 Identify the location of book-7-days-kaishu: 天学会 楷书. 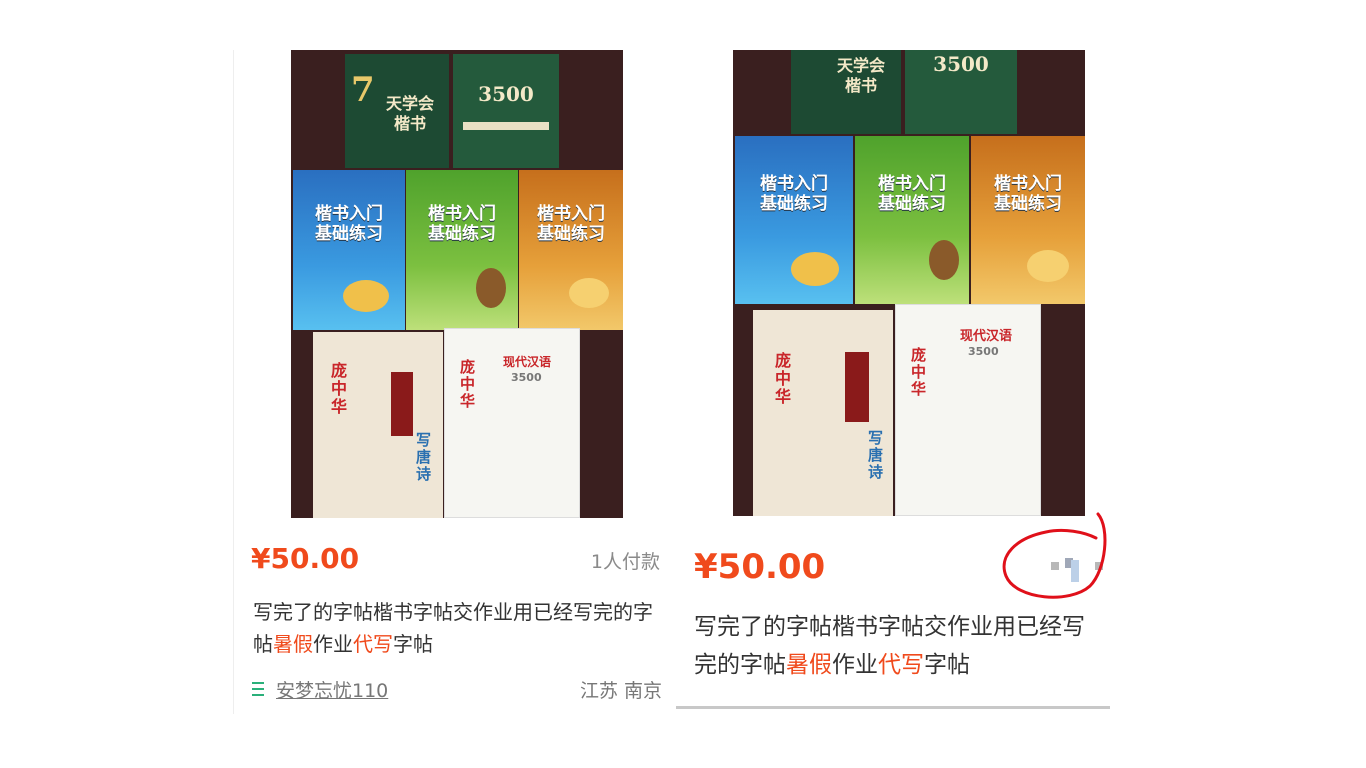
(846, 92).